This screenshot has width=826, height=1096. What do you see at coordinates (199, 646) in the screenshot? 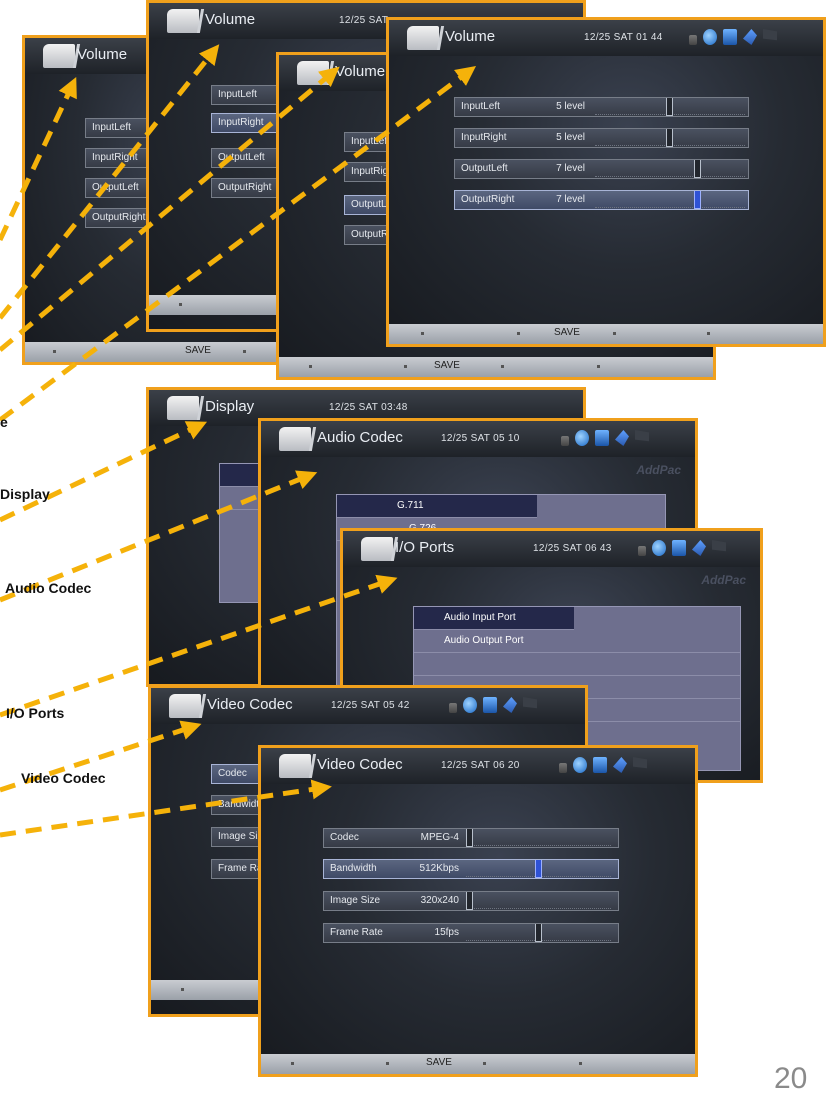
I see `arrow-io-ports` at bounding box center [199, 646].